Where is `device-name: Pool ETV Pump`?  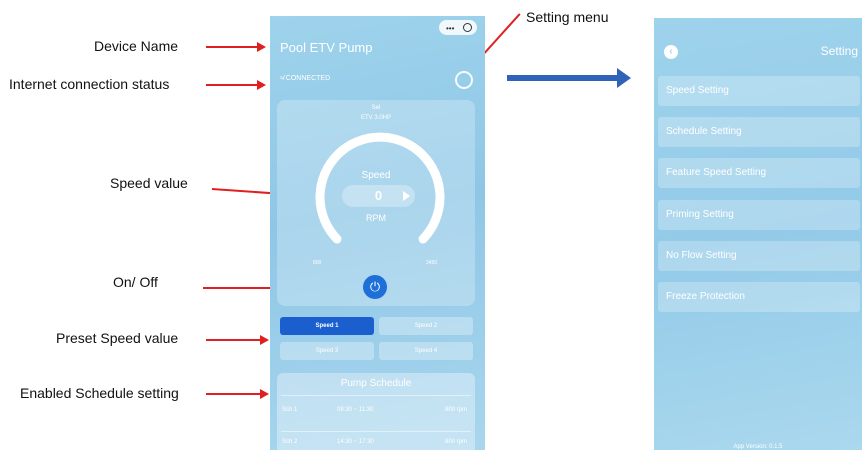
device-name: Pool ETV Pump is located at coordinates (326, 47).